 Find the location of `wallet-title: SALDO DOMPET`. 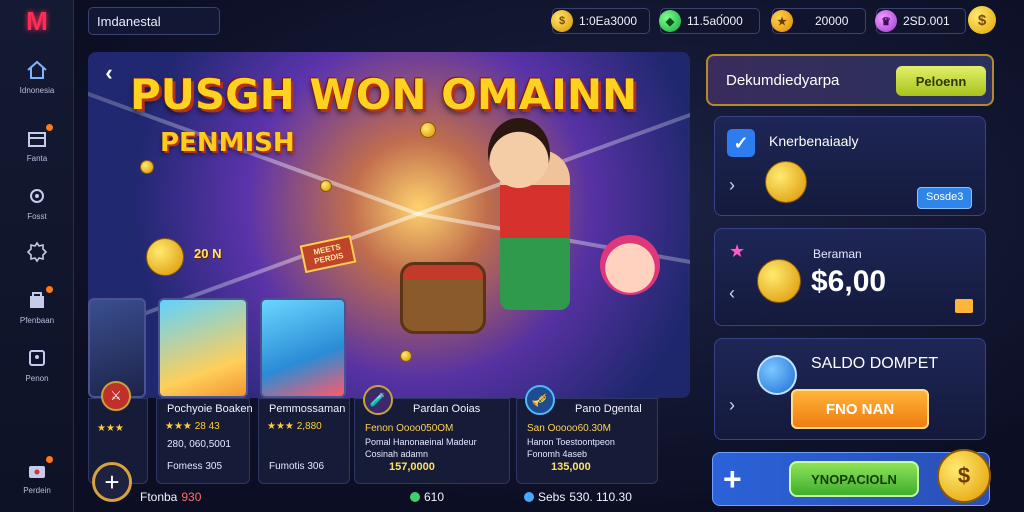

wallet-title: SALDO DOMPET is located at coordinates (875, 363).